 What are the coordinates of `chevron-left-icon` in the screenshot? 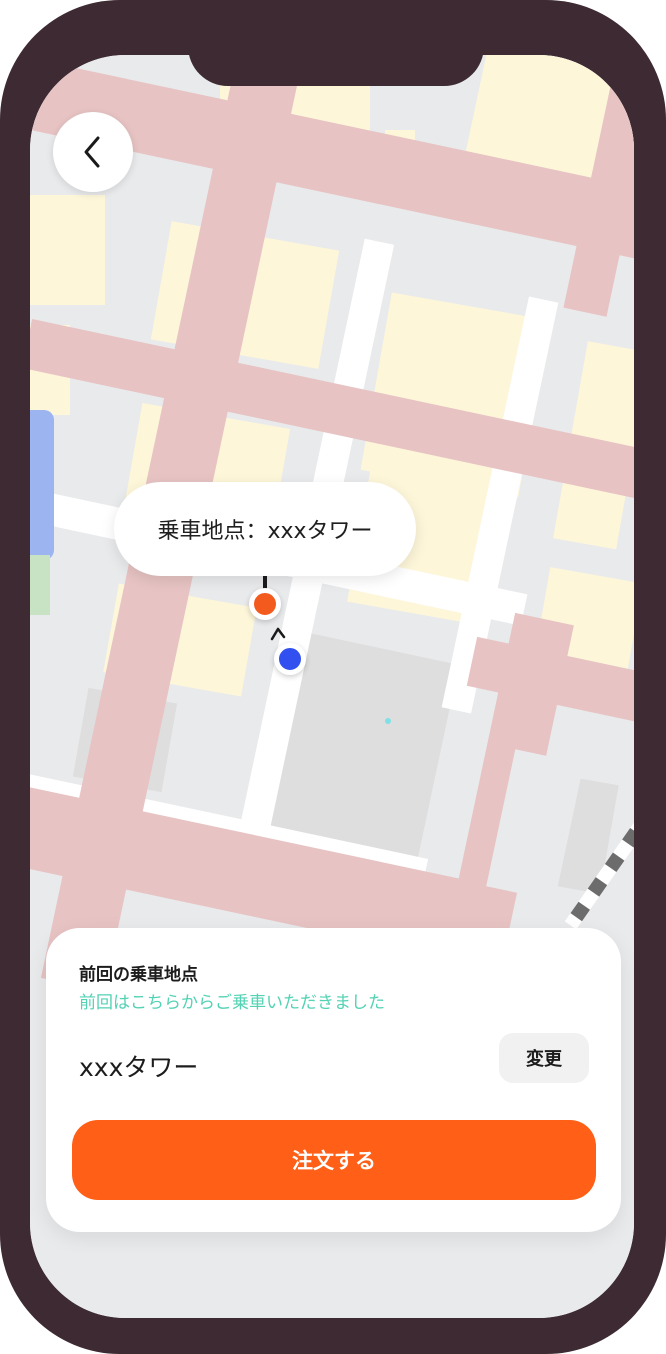 It's located at (92, 152).